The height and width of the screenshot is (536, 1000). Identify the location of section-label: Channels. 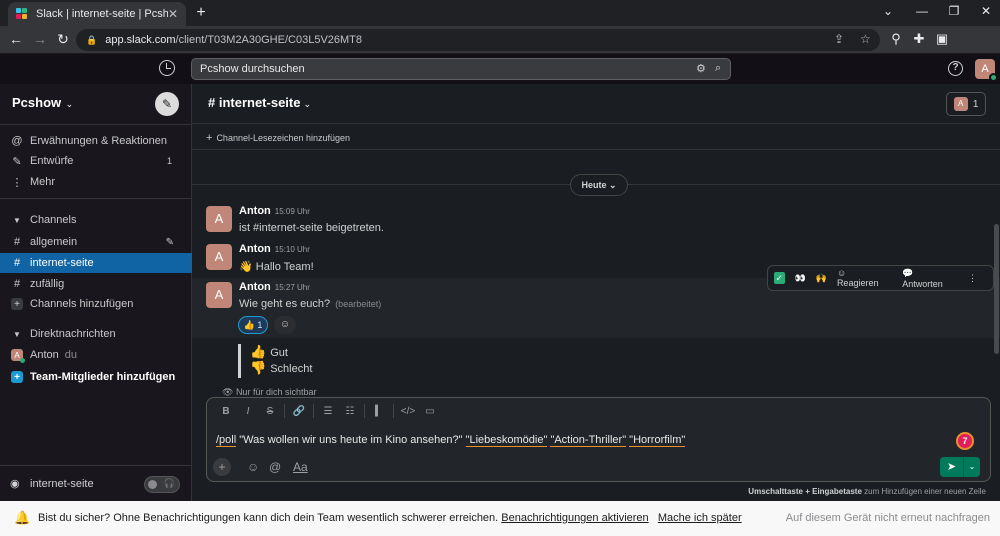
(53, 220).